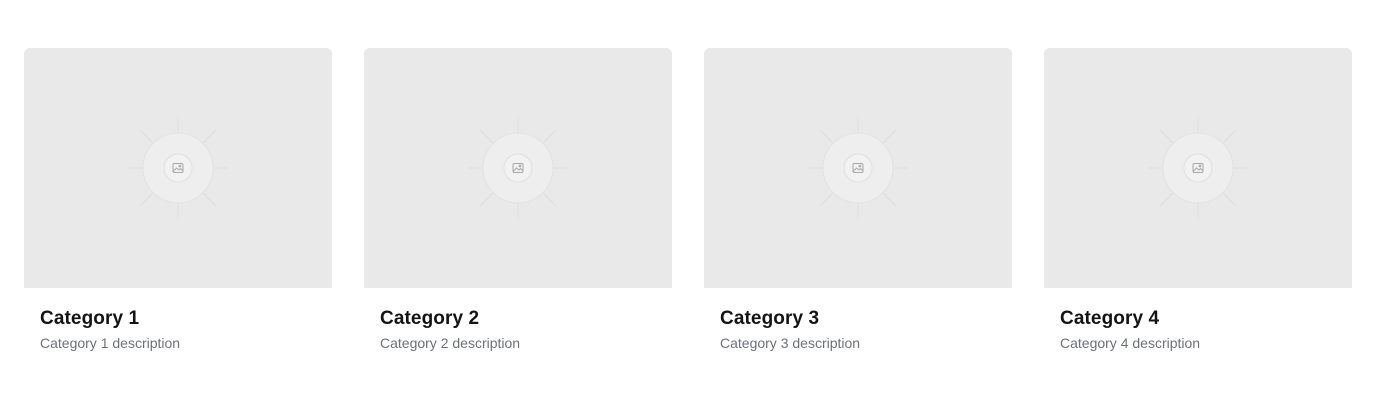 The image size is (1376, 416). Describe the element at coordinates (1130, 343) in the screenshot. I see `category-description: Category 4 description` at that location.